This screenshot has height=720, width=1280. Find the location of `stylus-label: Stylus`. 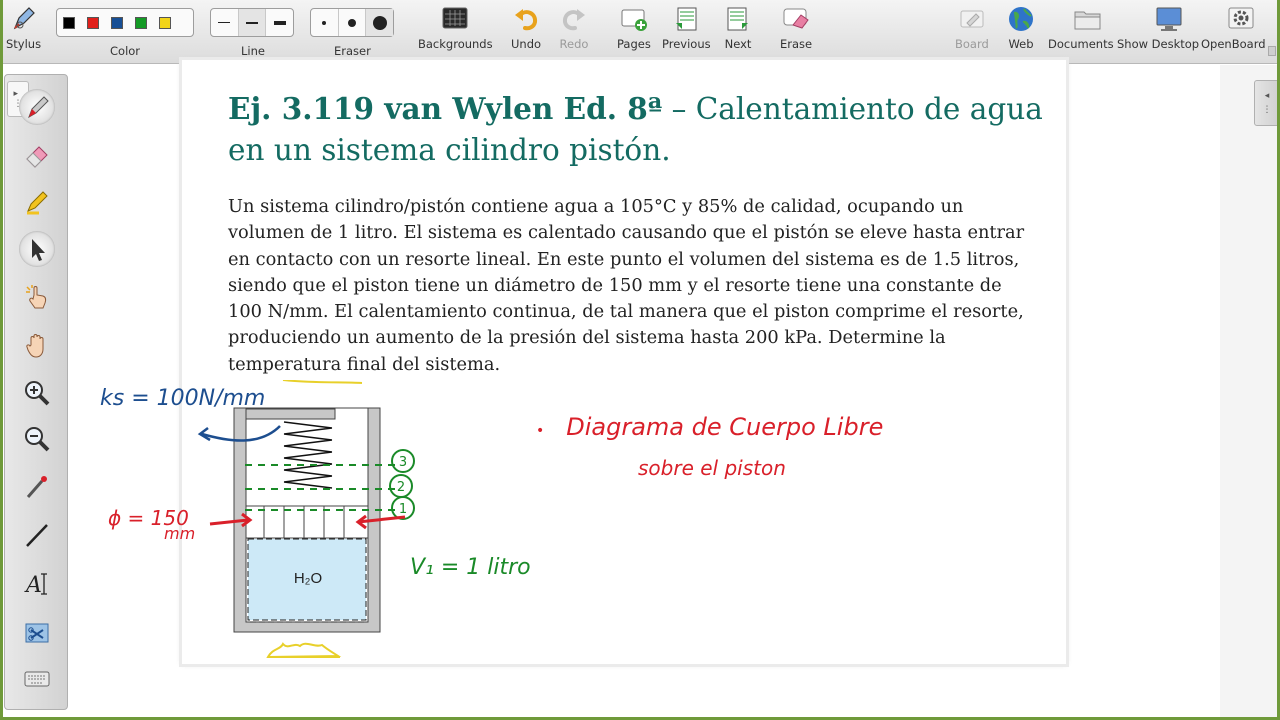

stylus-label: Stylus is located at coordinates (24, 44).